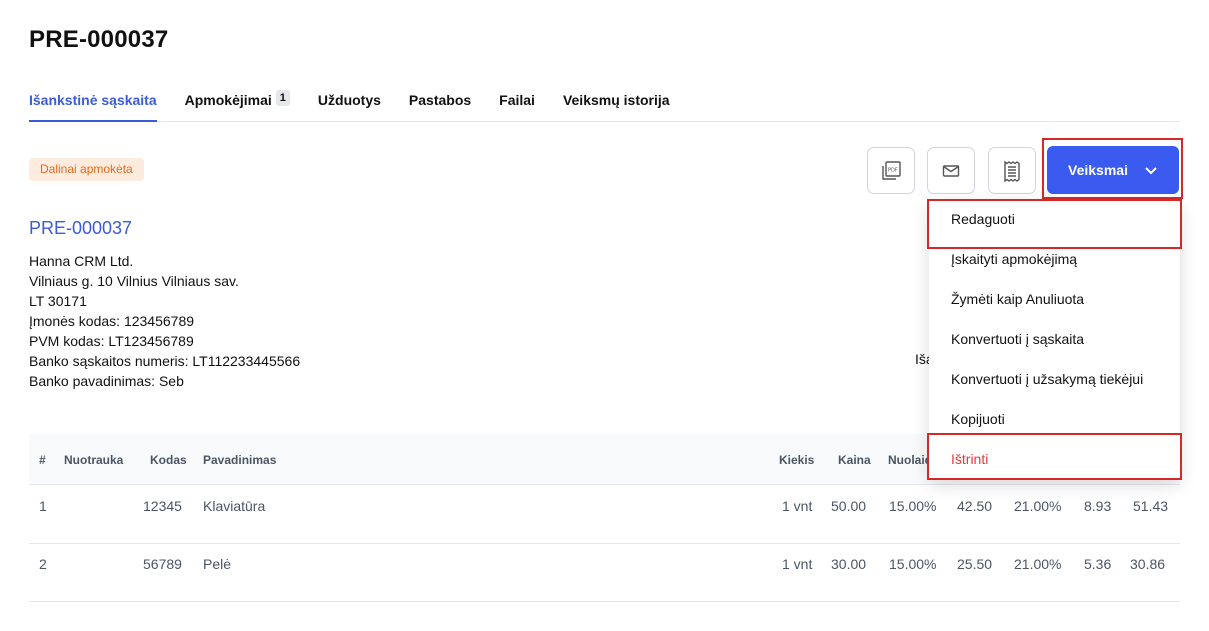  Describe the element at coordinates (81, 261) in the screenshot. I see `company-name: Hanna CRM Ltd.` at that location.